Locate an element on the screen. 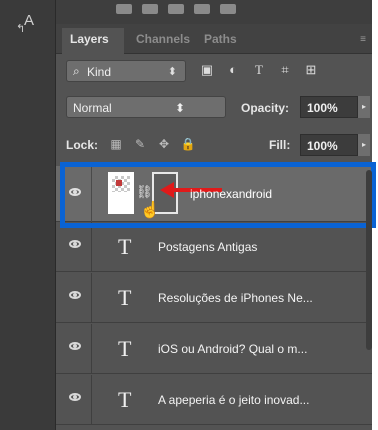 The height and width of the screenshot is (430, 378). blend-row: Normal ⬍ Opacity: 100% ▸ is located at coordinates (218, 108).